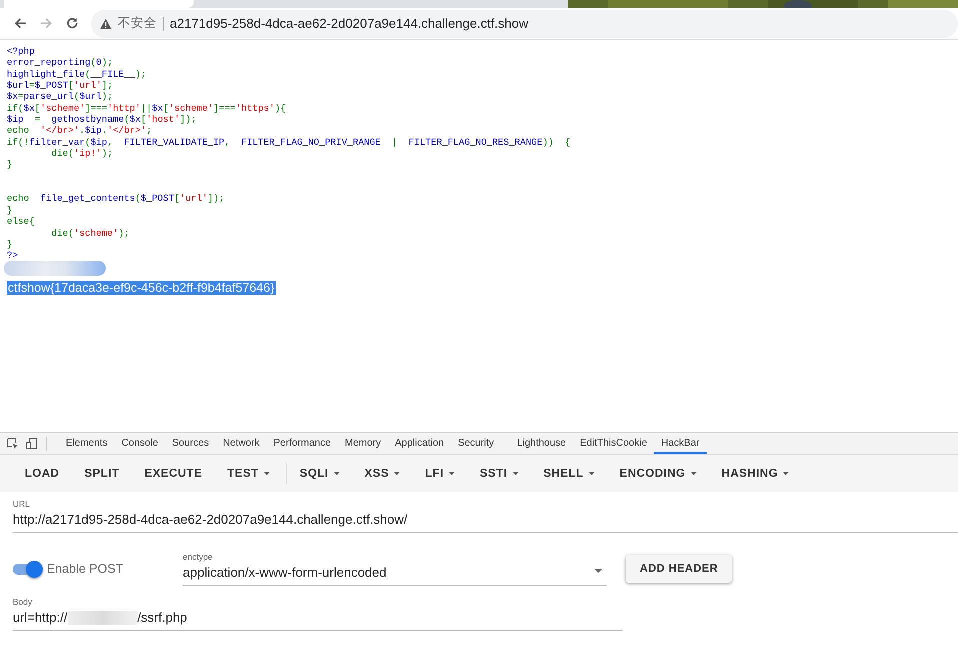 Image resolution: width=958 pixels, height=660 pixels. Describe the element at coordinates (679, 569) in the screenshot. I see `add-header-button: ADD HEADER` at that location.